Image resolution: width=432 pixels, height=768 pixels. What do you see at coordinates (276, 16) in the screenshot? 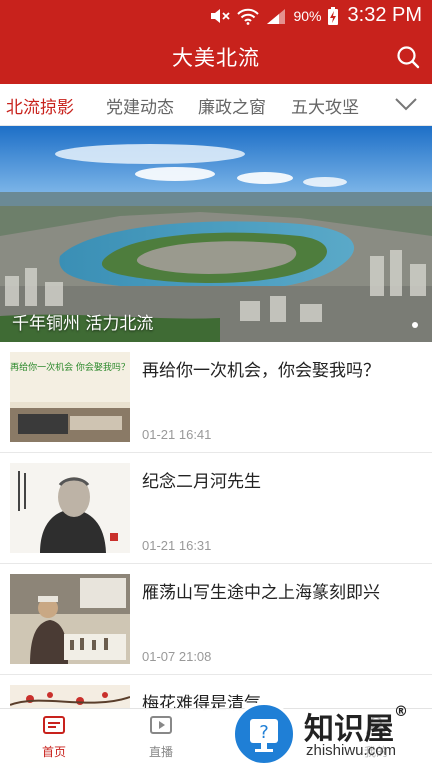
I see `signal-icon` at bounding box center [276, 16].